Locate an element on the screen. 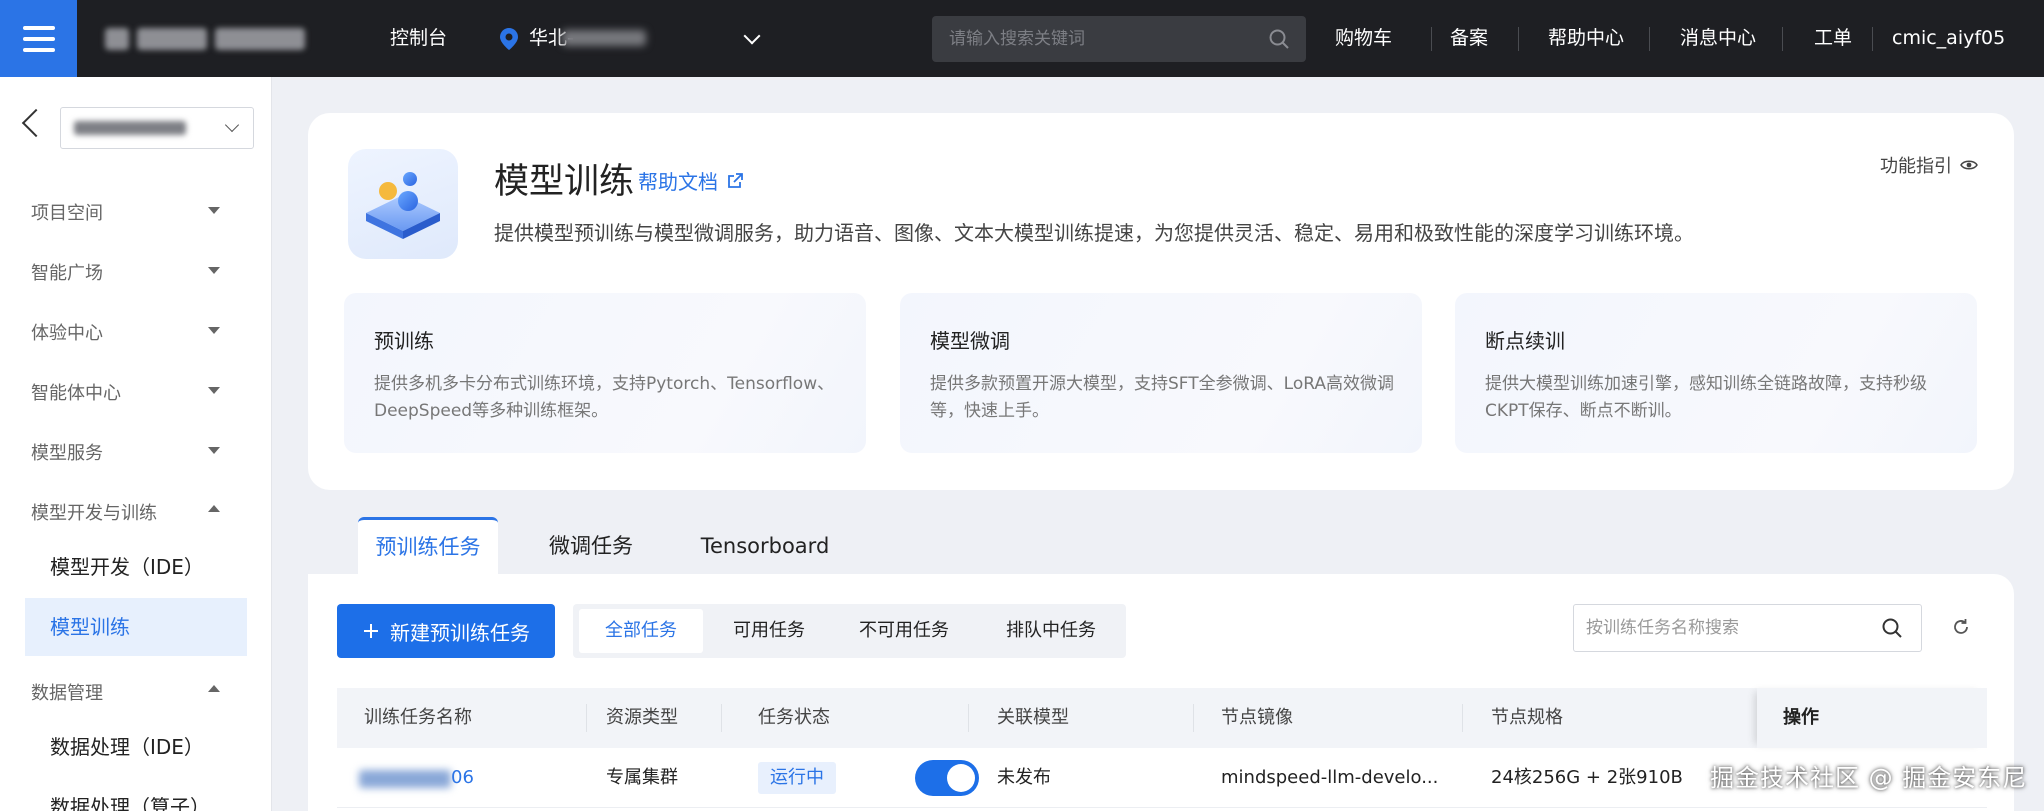 The height and width of the screenshot is (811, 2044). task-toggle-switch is located at coordinates (947, 778).